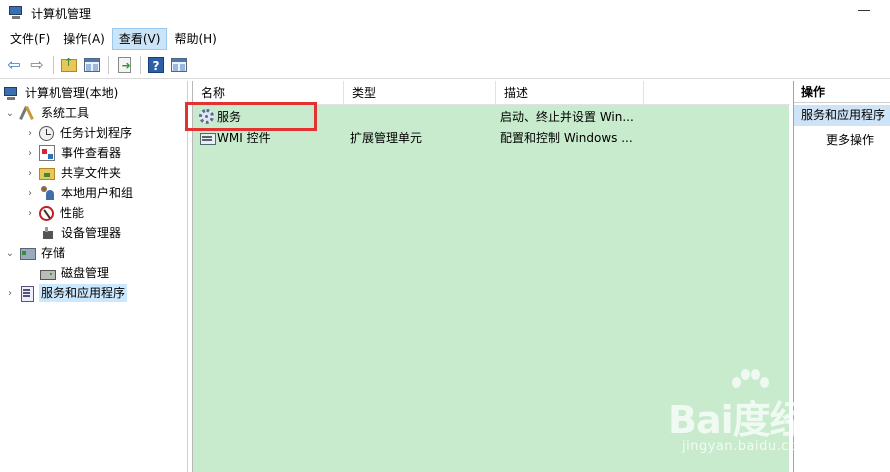  I want to click on tree-item-disk-management: 磁盘管理, so click(67, 273).